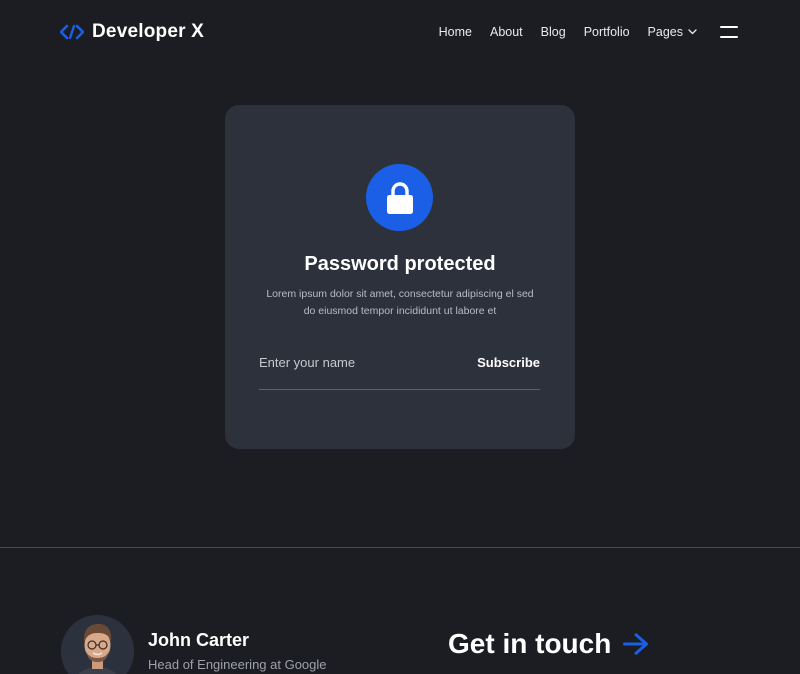 The height and width of the screenshot is (674, 800). What do you see at coordinates (400, 264) in the screenshot?
I see `card-title: Password protected` at bounding box center [400, 264].